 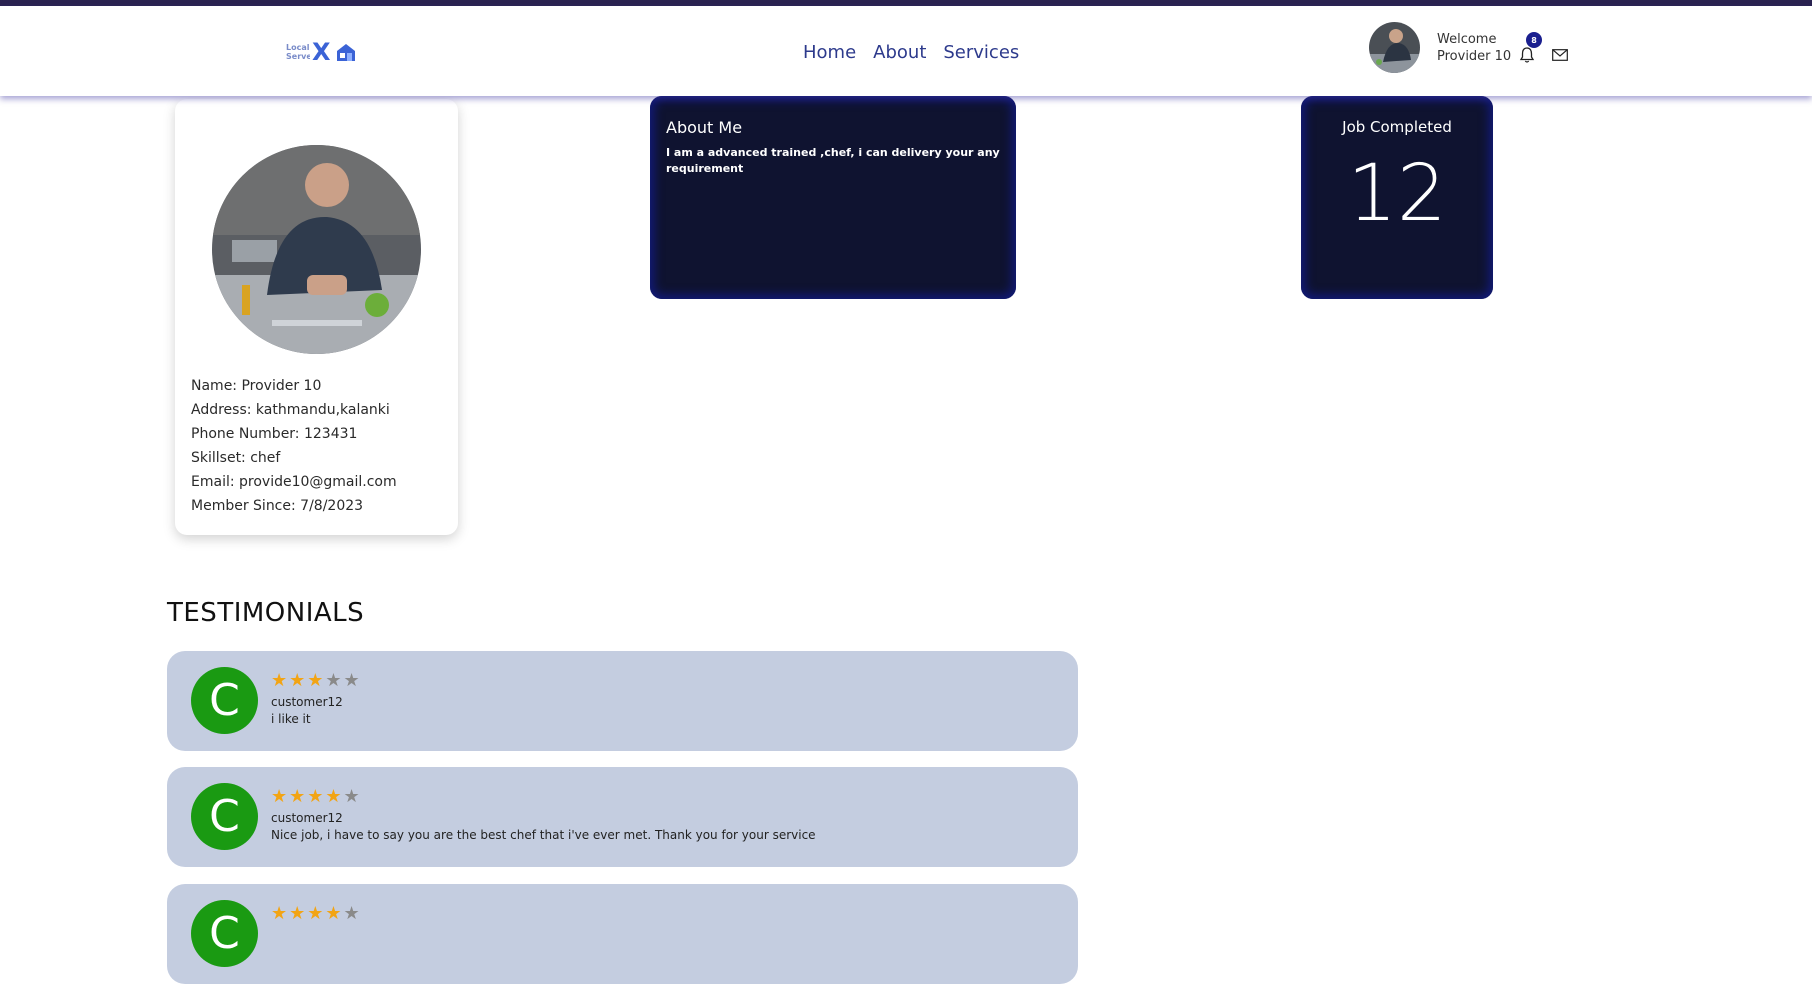 I want to click on nav-services: Services, so click(x=981, y=52).